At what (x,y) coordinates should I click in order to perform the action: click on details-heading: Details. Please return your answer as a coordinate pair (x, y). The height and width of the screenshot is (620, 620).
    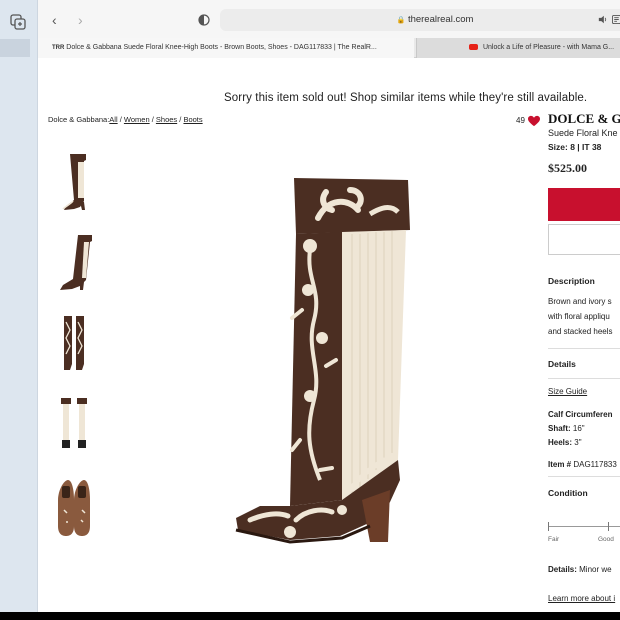
    Looking at the image, I should click on (562, 364).